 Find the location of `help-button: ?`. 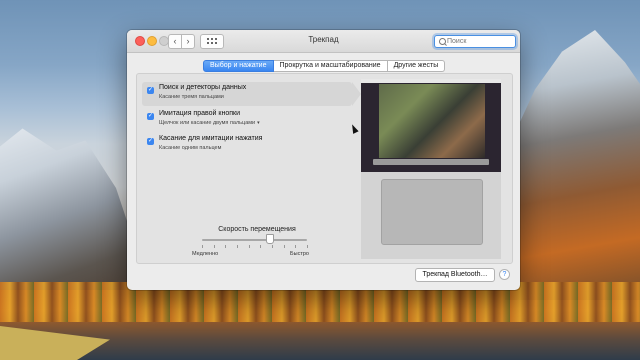

help-button: ? is located at coordinates (504, 274).